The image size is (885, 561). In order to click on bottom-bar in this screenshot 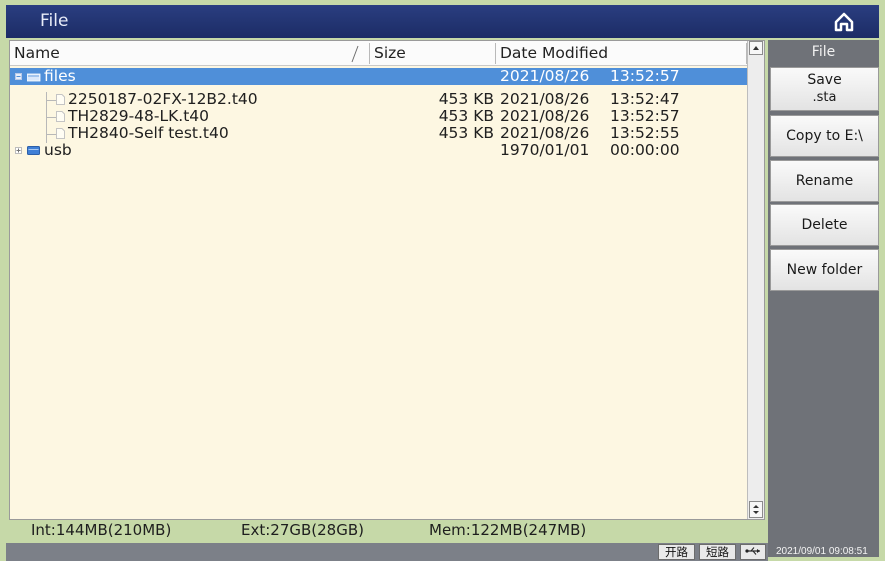, I will do `click(387, 552)`.